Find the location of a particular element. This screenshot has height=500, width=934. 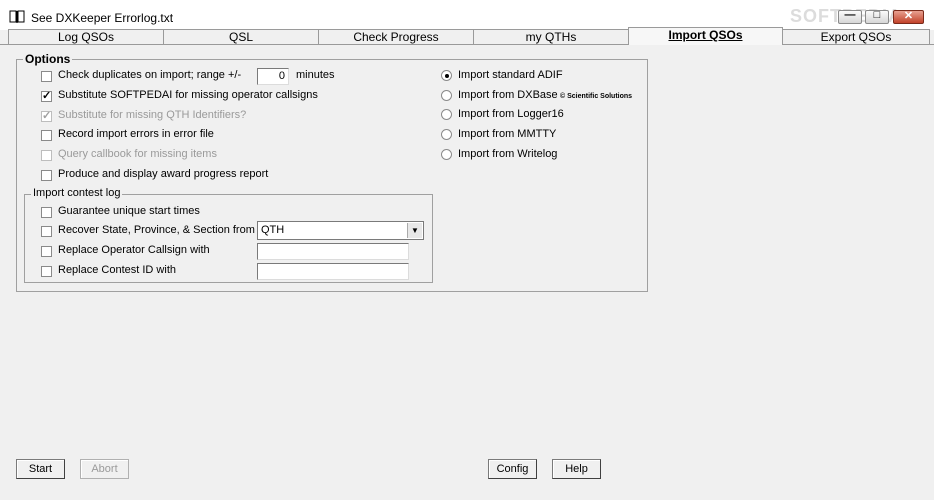

substitute-qth-checkbox is located at coordinates (46, 115).